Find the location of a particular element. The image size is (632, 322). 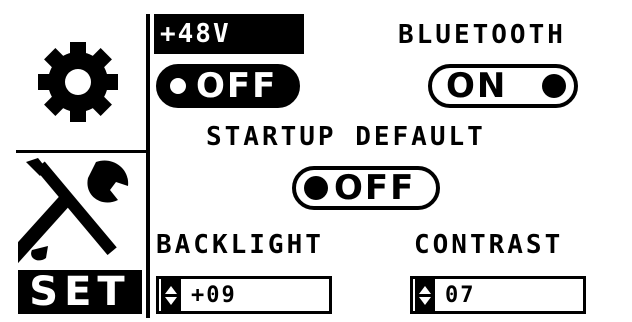

tools-tab is located at coordinates (72, 210).